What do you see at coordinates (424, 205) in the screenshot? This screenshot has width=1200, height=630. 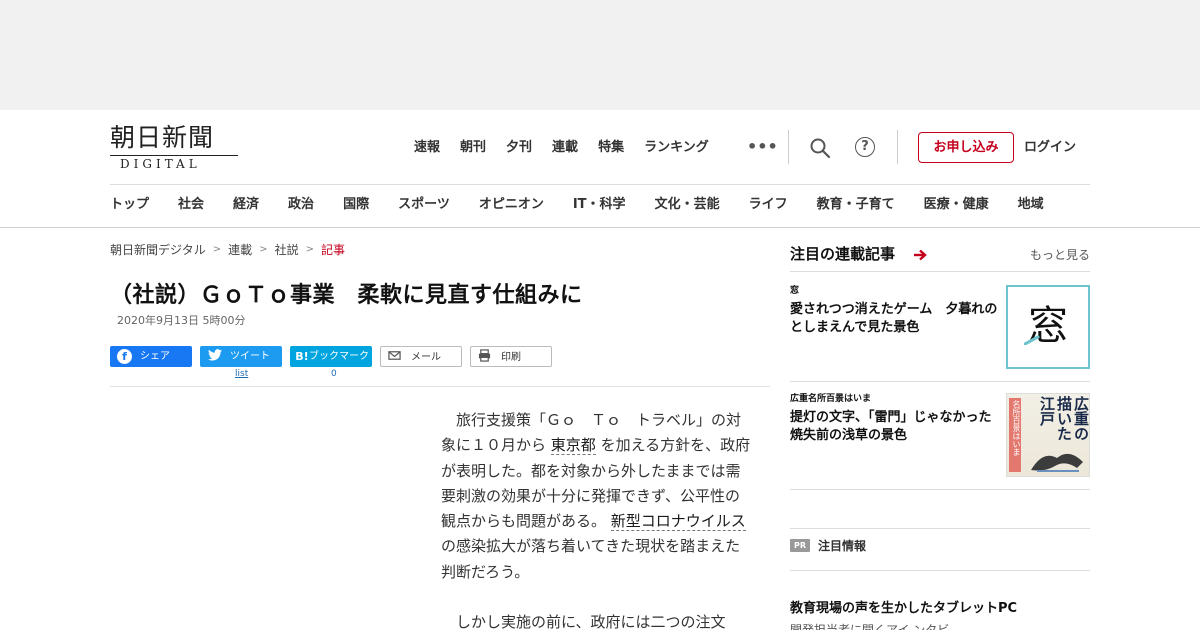 I see `category-sports: スポーツ` at bounding box center [424, 205].